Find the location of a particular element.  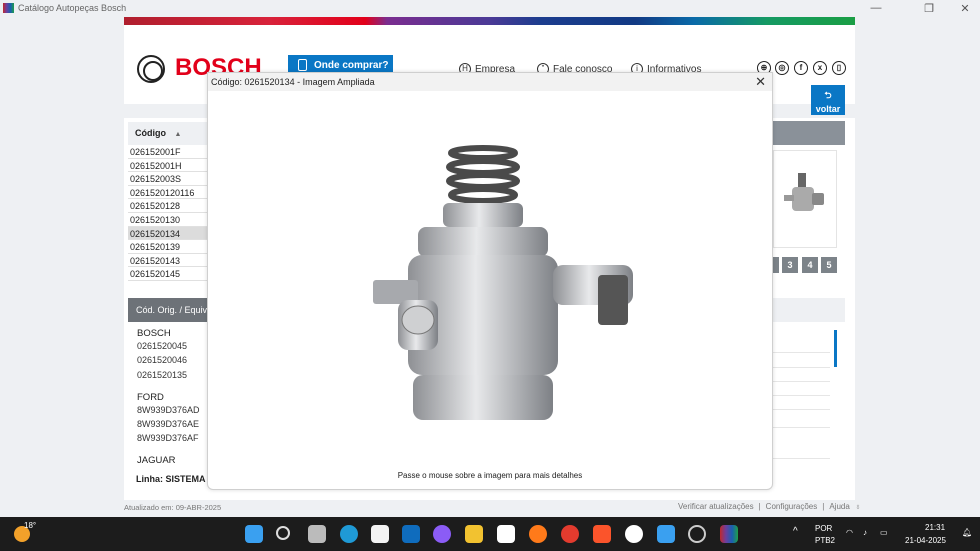

equiv-code: 0261520135 is located at coordinates (162, 375).